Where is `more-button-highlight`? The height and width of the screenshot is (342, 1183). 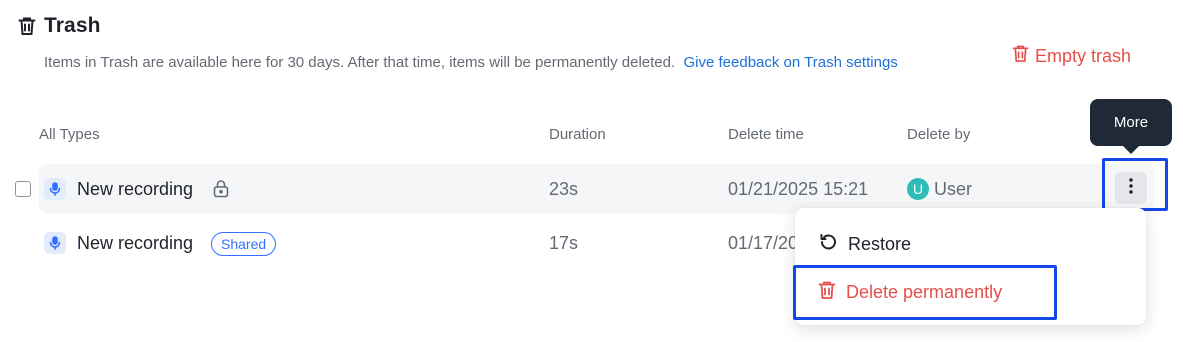
more-button-highlight is located at coordinates (1135, 184).